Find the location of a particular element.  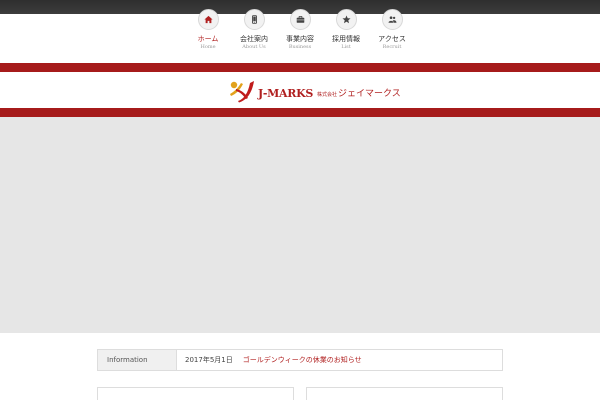

header-red-band-bottom is located at coordinates (300, 112).